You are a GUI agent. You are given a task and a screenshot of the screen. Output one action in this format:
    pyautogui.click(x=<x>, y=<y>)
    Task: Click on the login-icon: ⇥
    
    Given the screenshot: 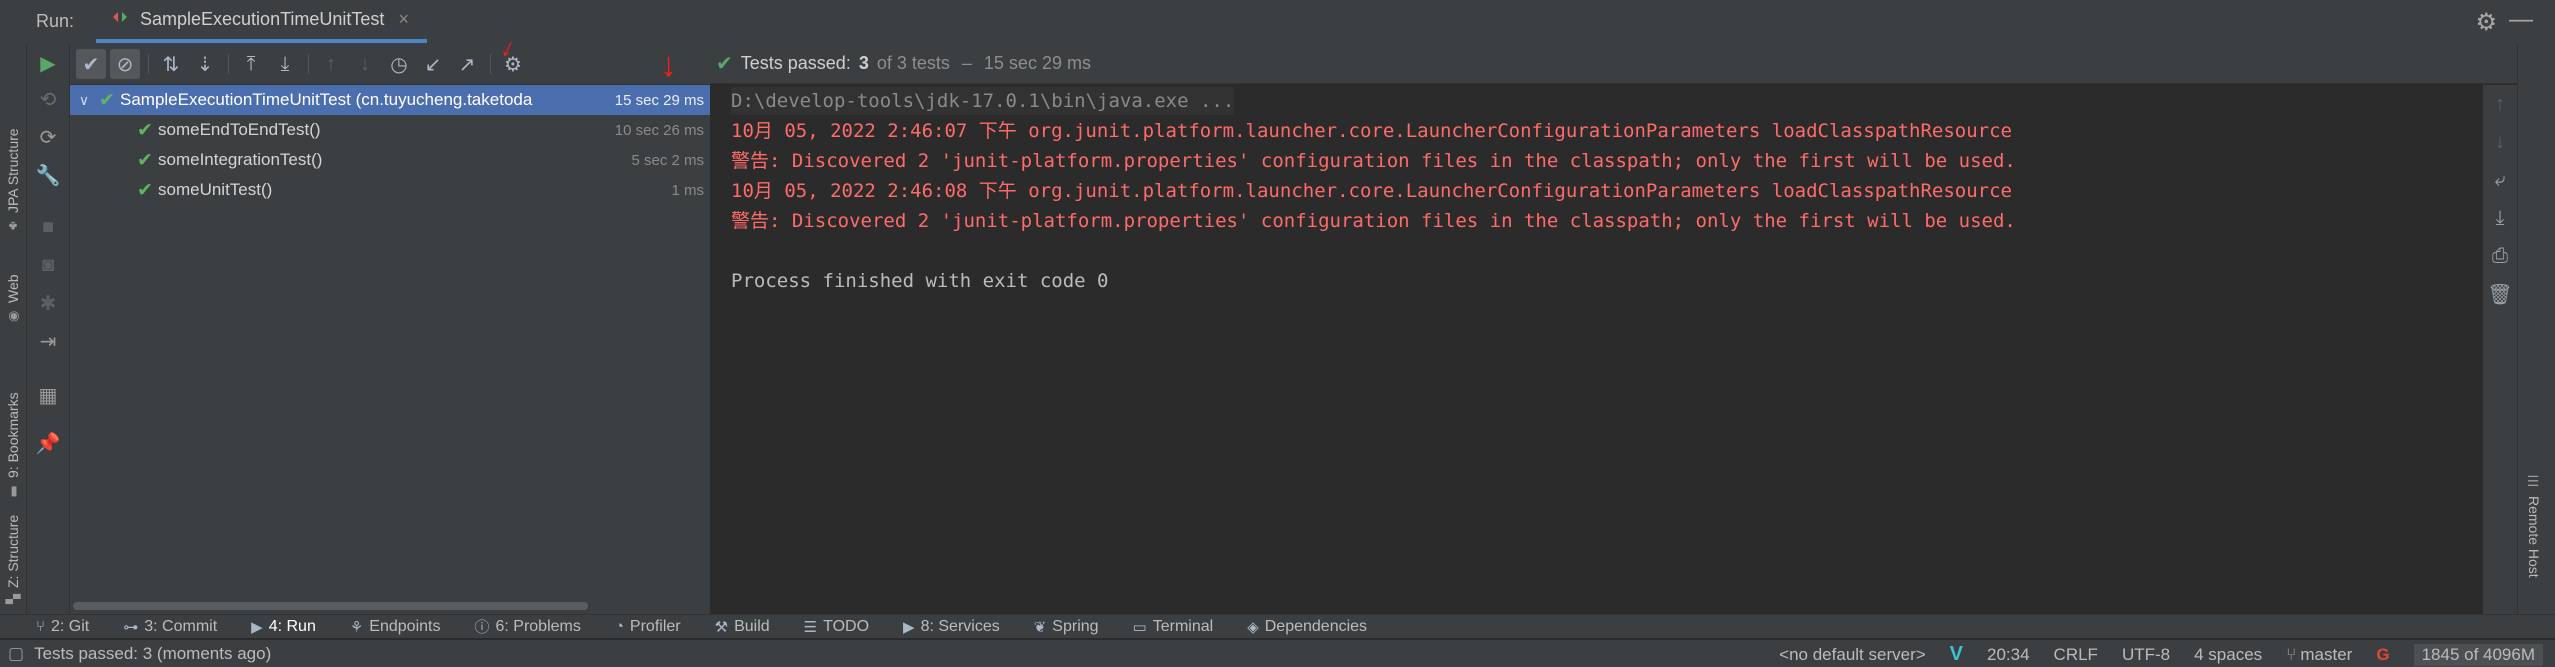 What is the action you would take?
    pyautogui.click(x=48, y=341)
    